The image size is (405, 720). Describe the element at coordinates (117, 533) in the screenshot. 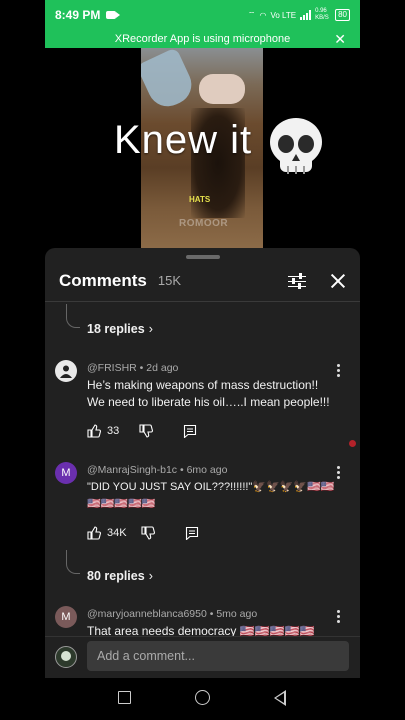

I see `like-count: 34K` at that location.